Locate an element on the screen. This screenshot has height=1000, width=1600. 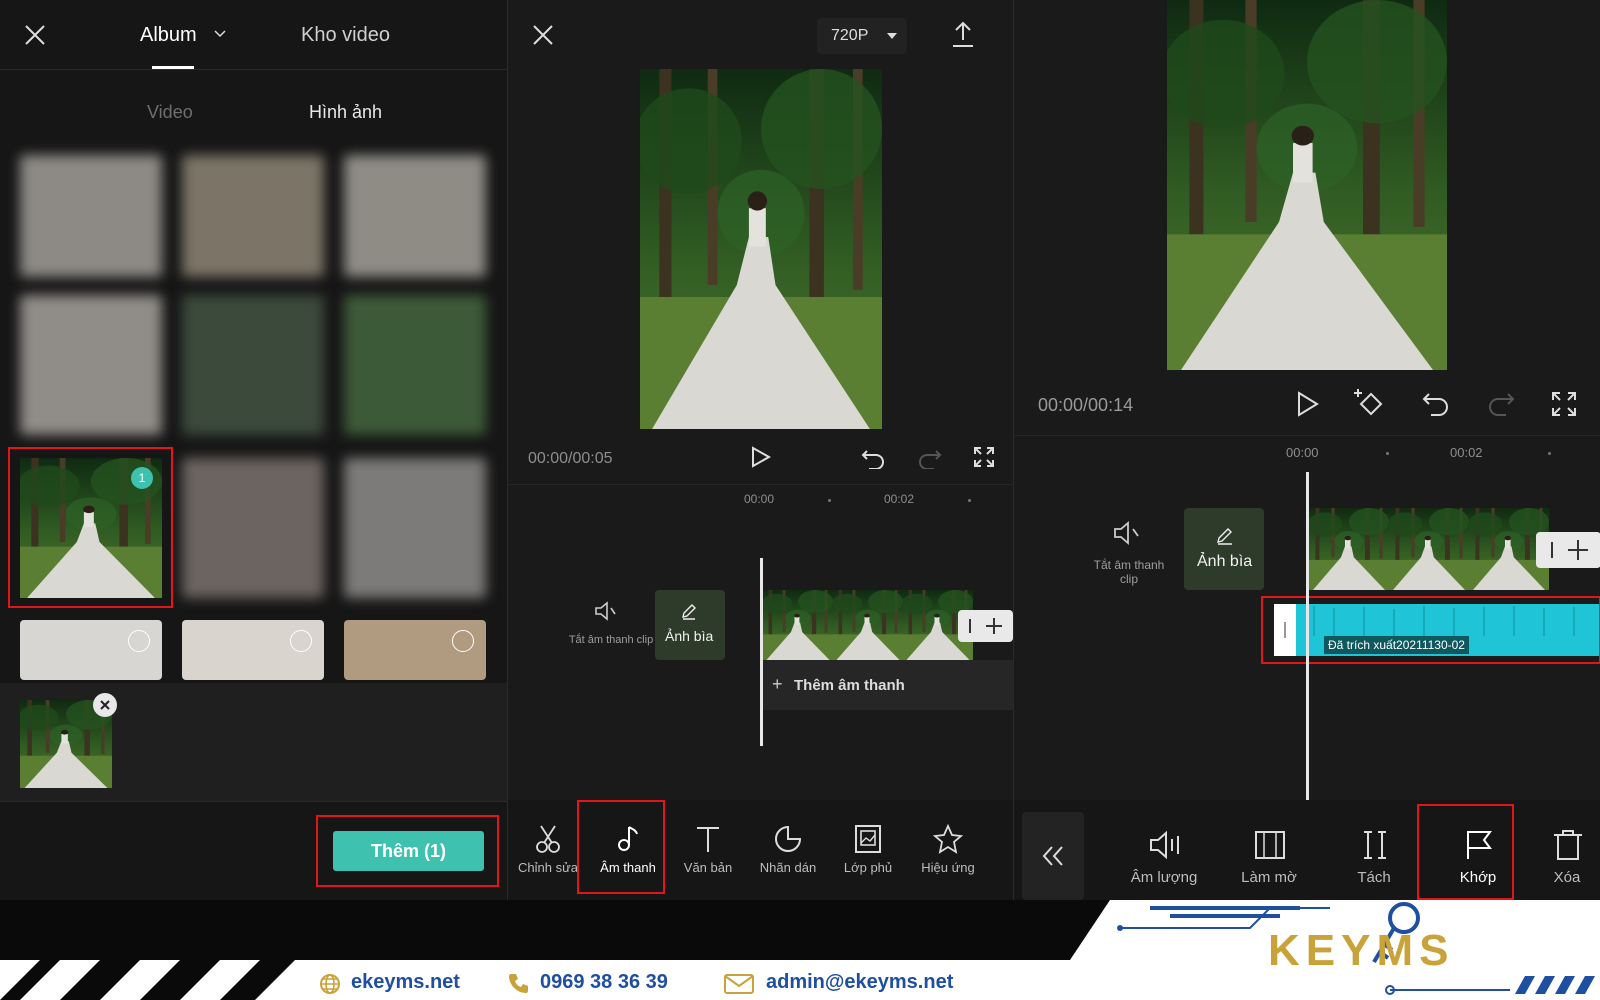
resolution-select: 720P is located at coordinates (862, 36).